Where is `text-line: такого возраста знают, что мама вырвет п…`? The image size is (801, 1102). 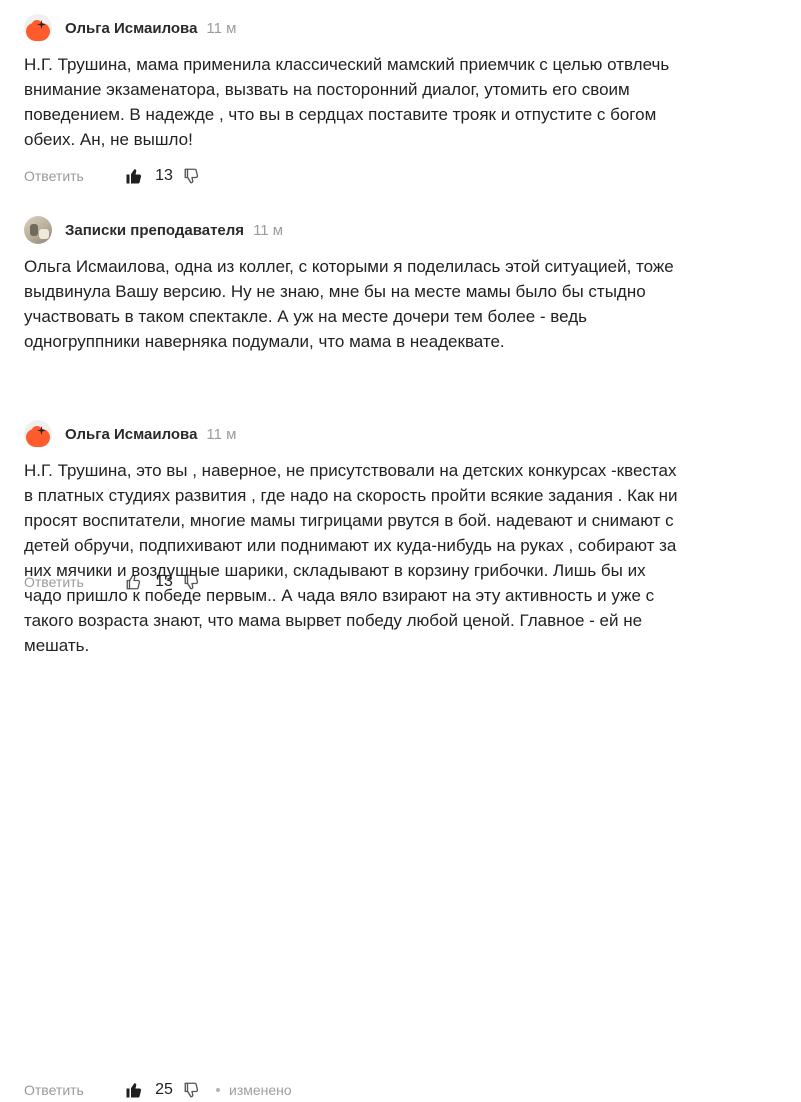
text-line: такого возраста знают, что мама вырвет п… is located at coordinates (333, 620).